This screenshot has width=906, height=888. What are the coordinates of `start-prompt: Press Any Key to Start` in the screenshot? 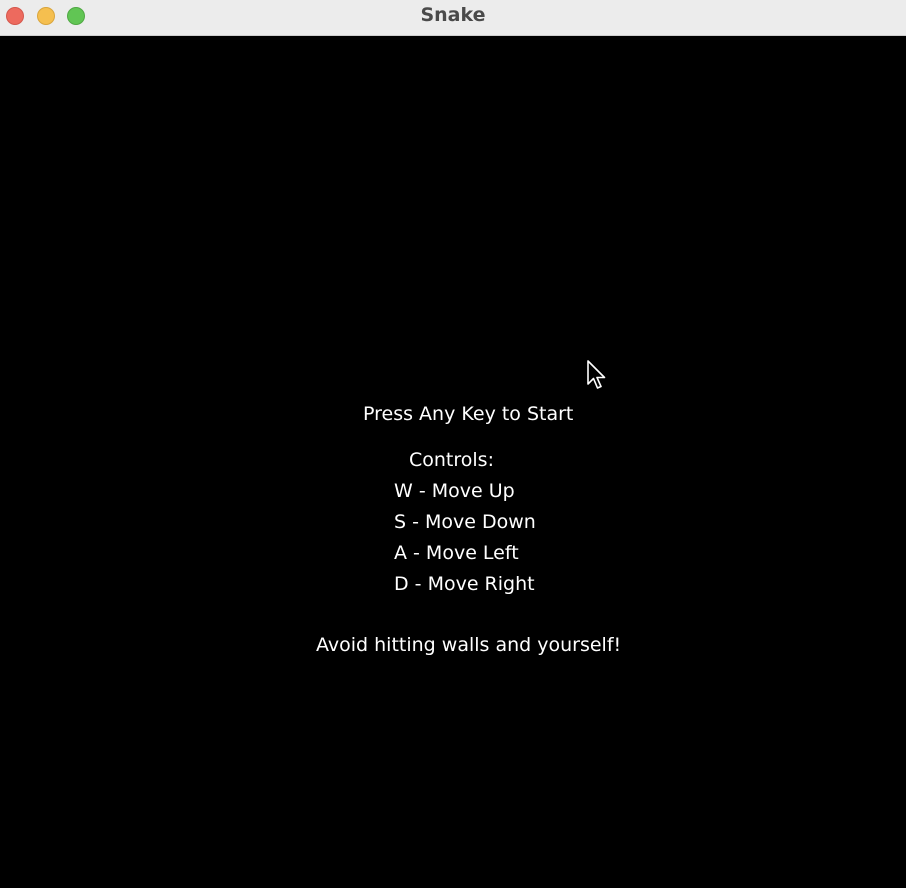 It's located at (468, 414).